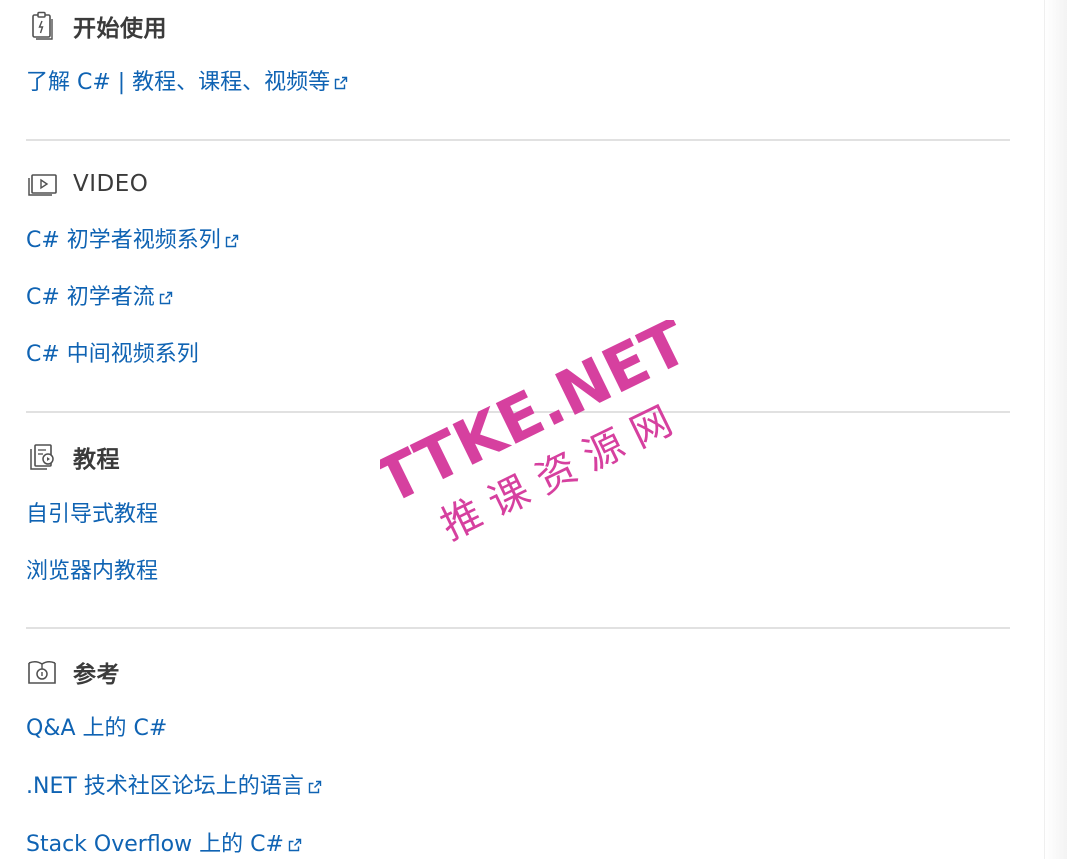 This screenshot has height=859, width=1067. Describe the element at coordinates (187, 83) in the screenshot. I see `link-learn-csharp: 了解 C# | 教程、课程、视频等` at that location.